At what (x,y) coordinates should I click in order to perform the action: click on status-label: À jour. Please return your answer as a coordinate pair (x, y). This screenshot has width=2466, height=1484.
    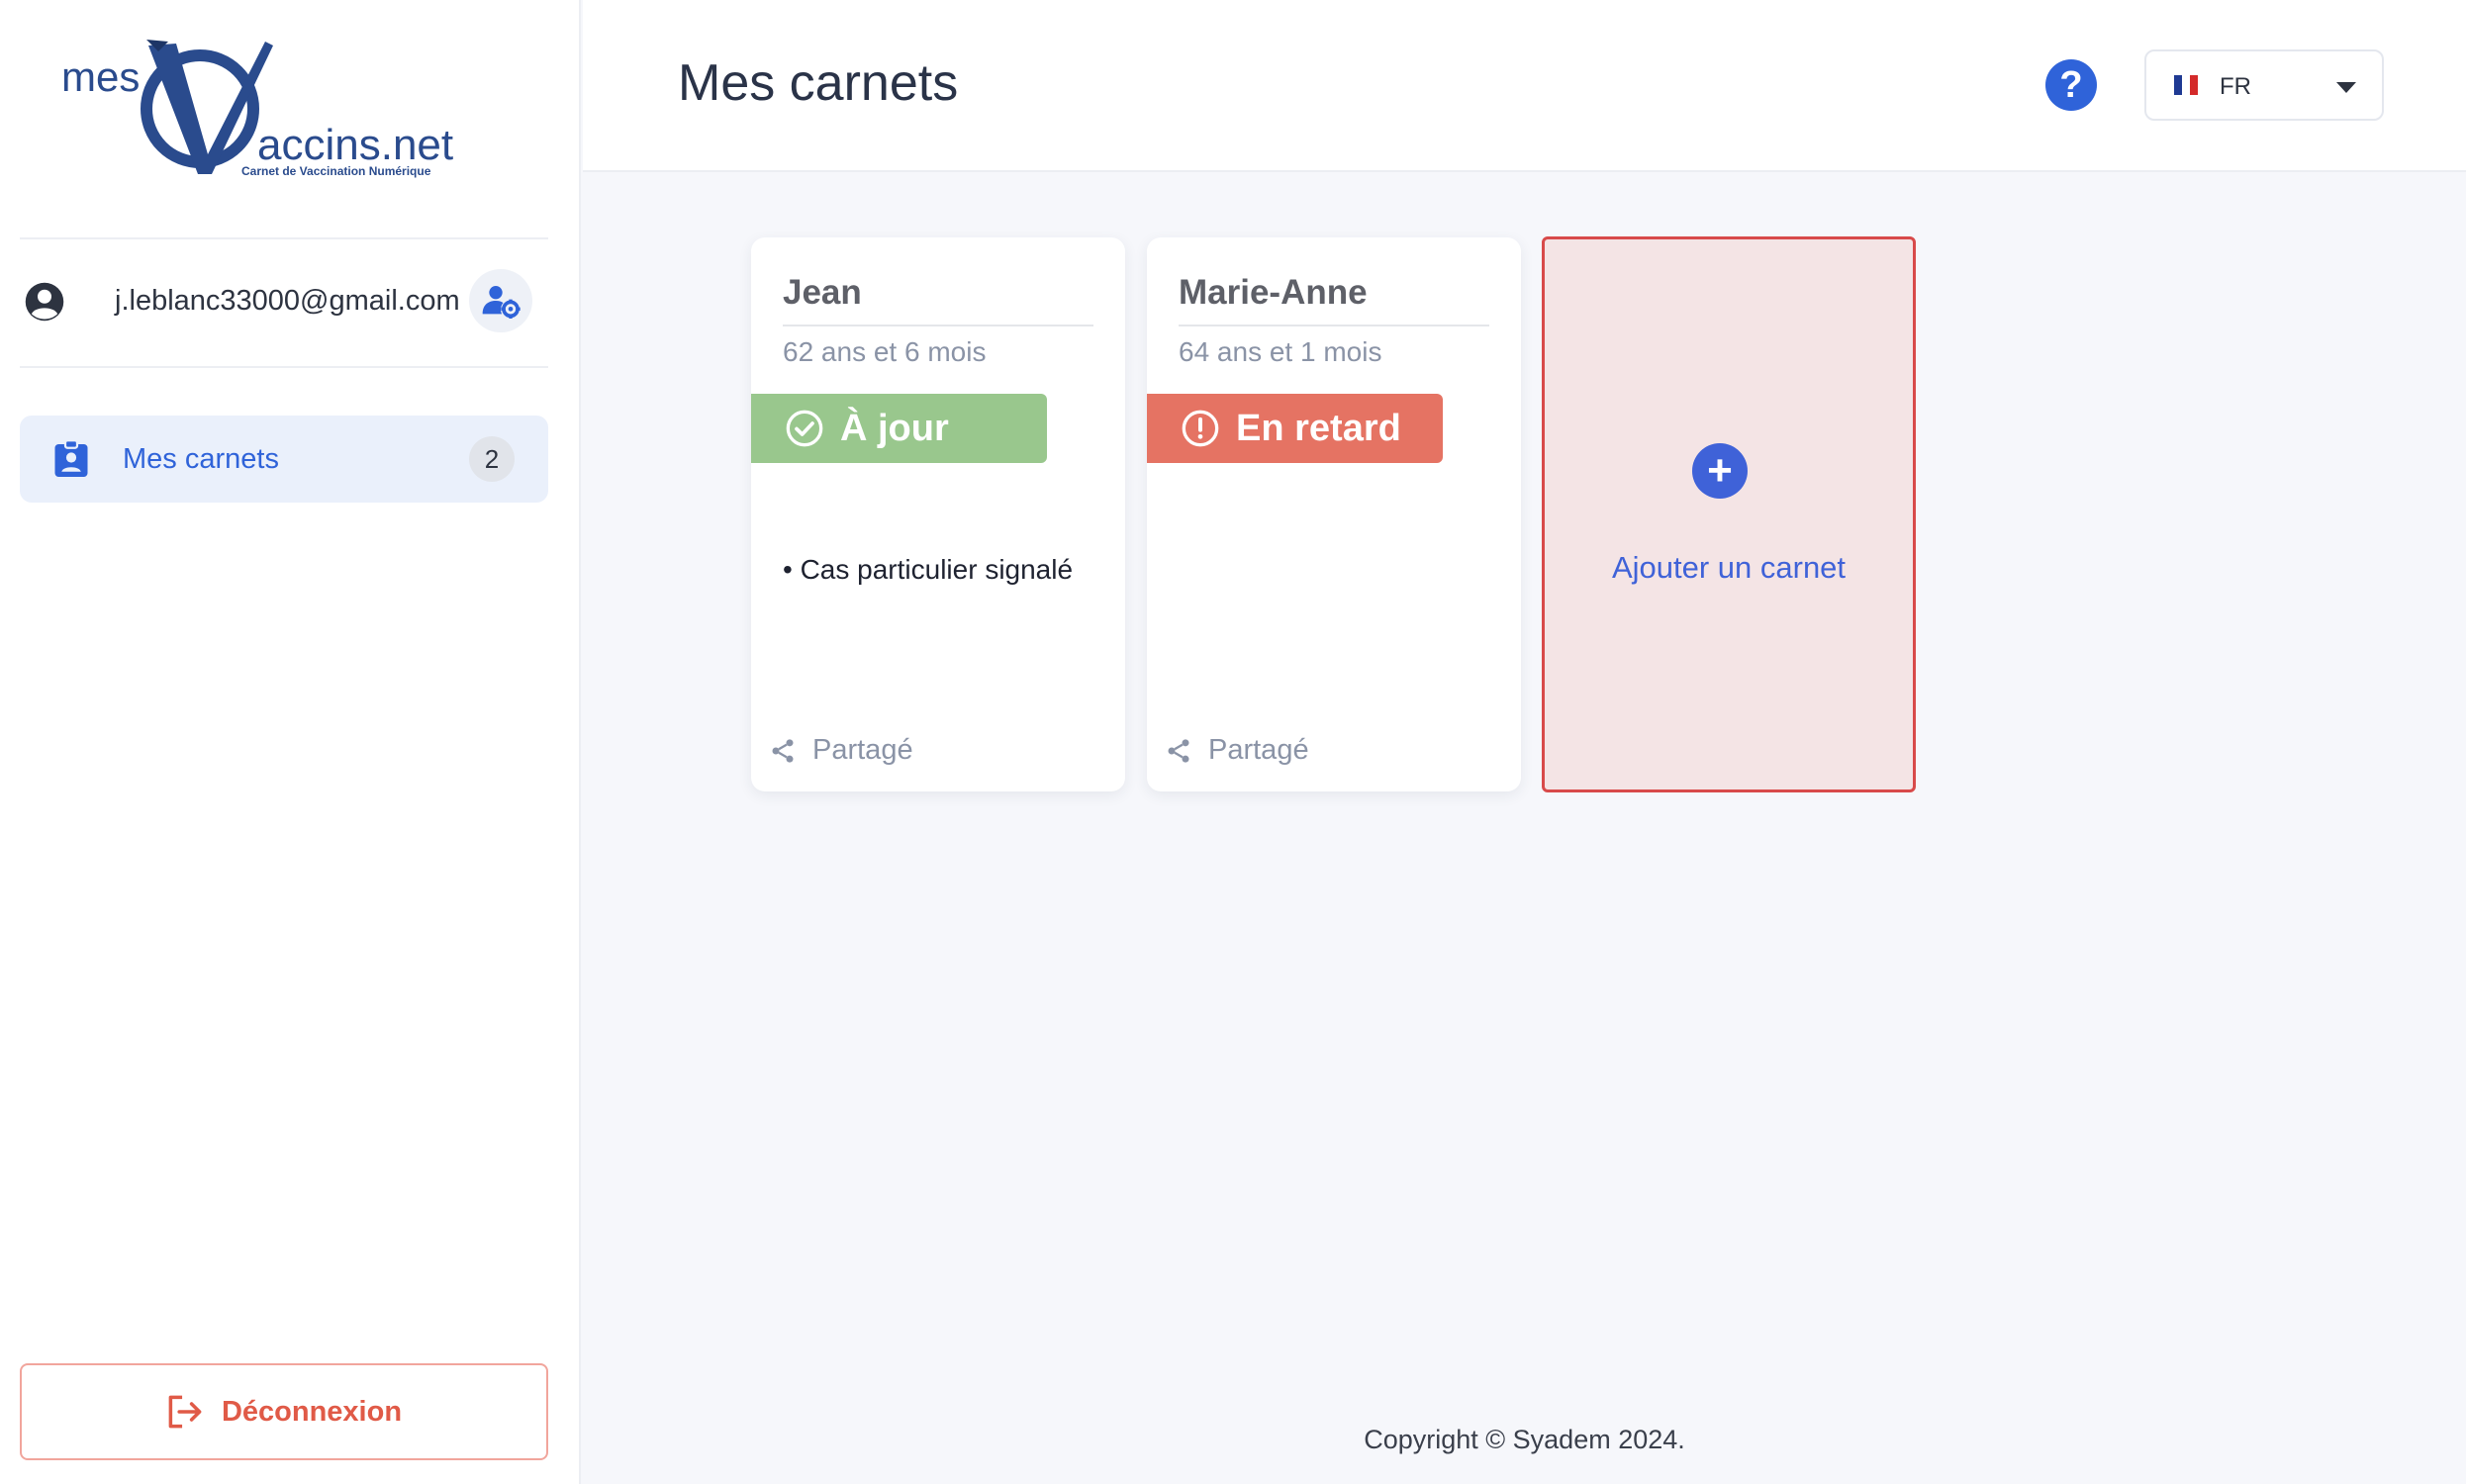
    Looking at the image, I should click on (894, 428).